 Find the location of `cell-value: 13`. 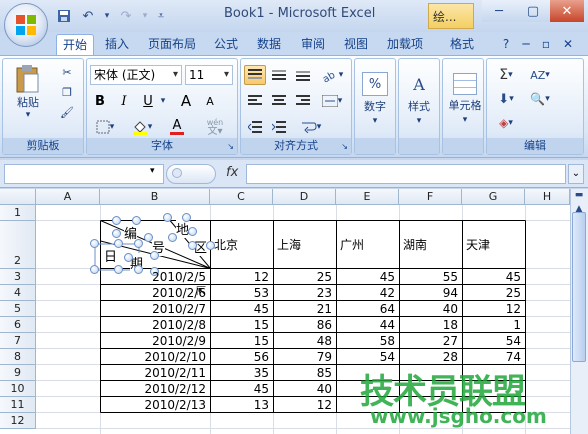

cell-value: 13 is located at coordinates (241, 405).